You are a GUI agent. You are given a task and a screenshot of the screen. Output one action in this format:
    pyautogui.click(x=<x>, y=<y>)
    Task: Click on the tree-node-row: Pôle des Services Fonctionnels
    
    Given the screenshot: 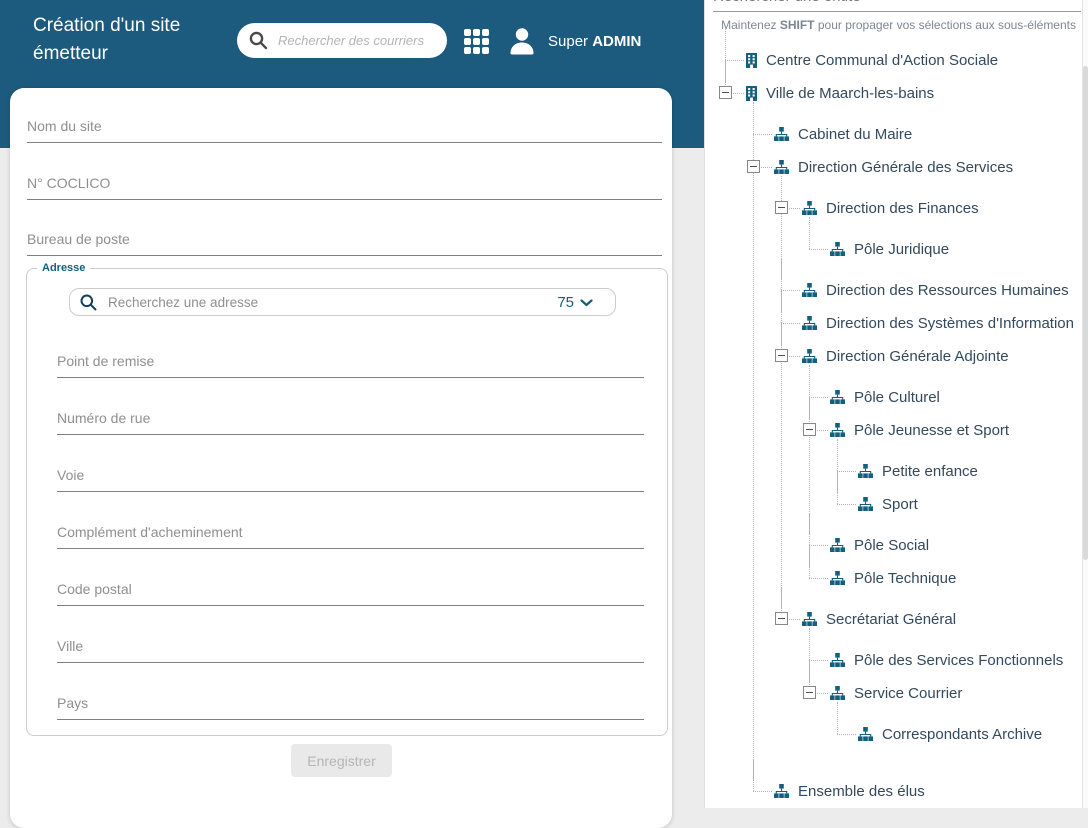 What is the action you would take?
    pyautogui.click(x=954, y=660)
    